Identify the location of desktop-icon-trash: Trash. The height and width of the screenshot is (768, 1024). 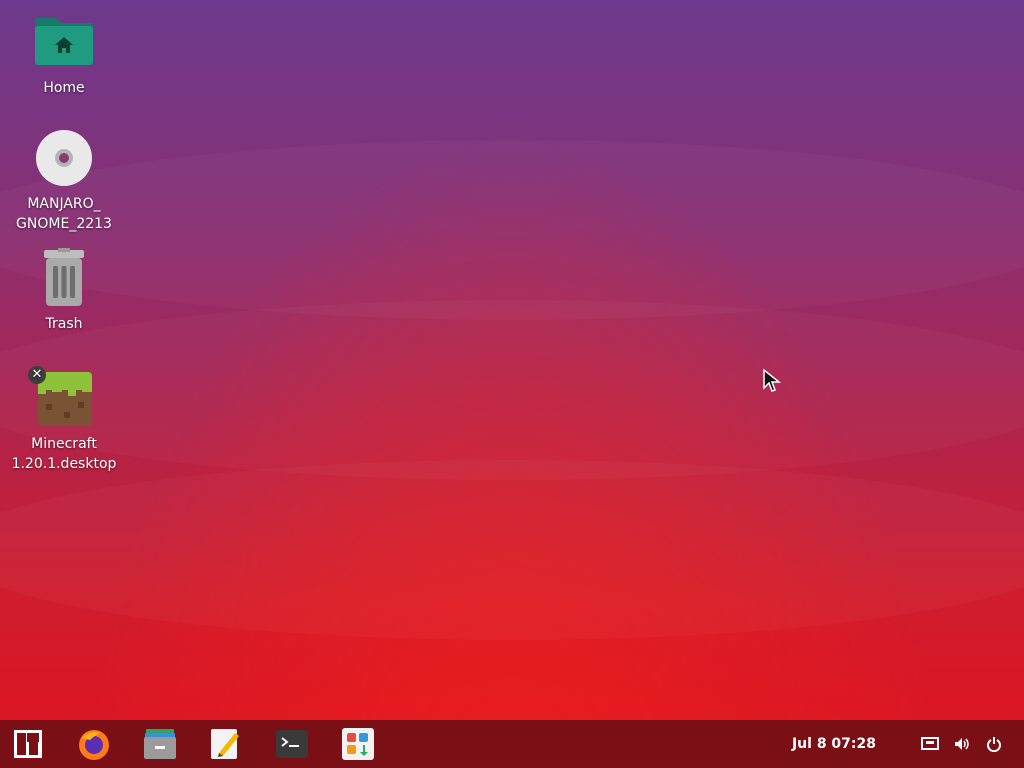
(64, 291).